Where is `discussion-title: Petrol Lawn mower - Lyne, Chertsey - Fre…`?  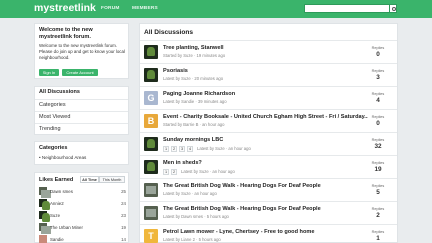
discussion-title: Petrol Lawn mower - Lyne, Chertsey - Fre… is located at coordinates (265, 232).